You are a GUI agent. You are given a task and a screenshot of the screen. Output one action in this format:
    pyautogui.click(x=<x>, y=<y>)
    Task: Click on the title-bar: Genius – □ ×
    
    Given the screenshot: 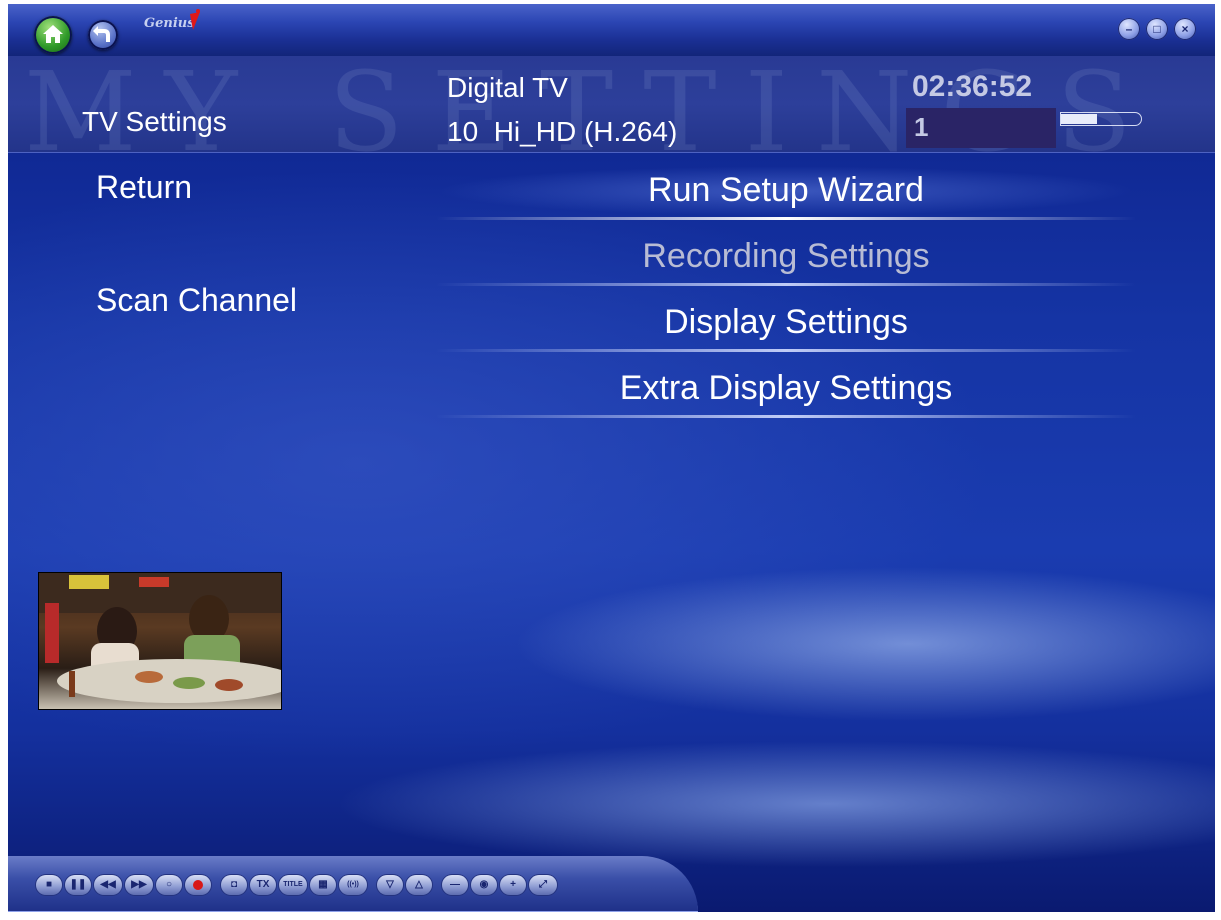 What is the action you would take?
    pyautogui.click(x=611, y=30)
    